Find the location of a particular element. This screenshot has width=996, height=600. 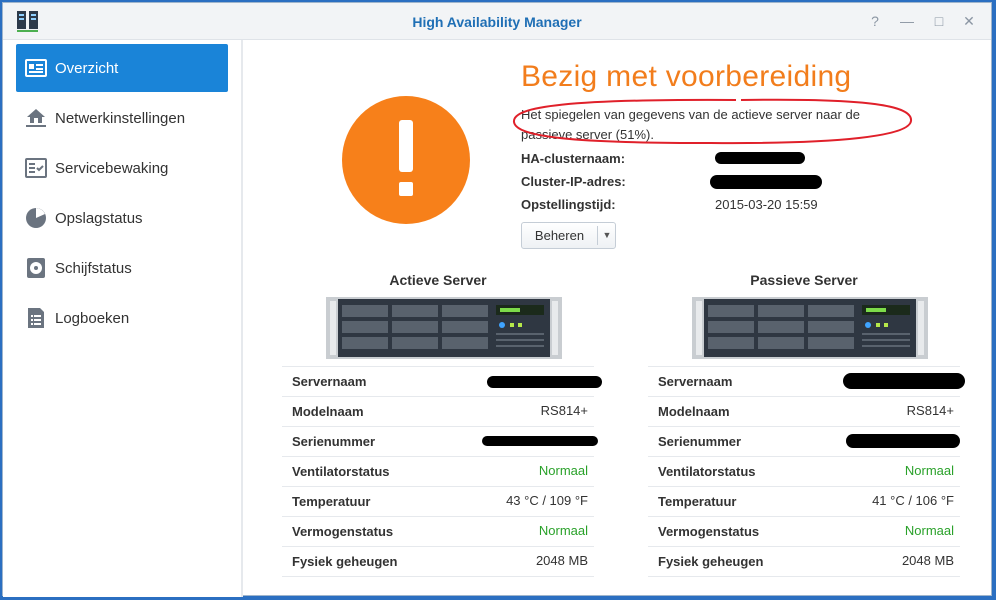

redacted-cluster-name is located at coordinates (760, 158).